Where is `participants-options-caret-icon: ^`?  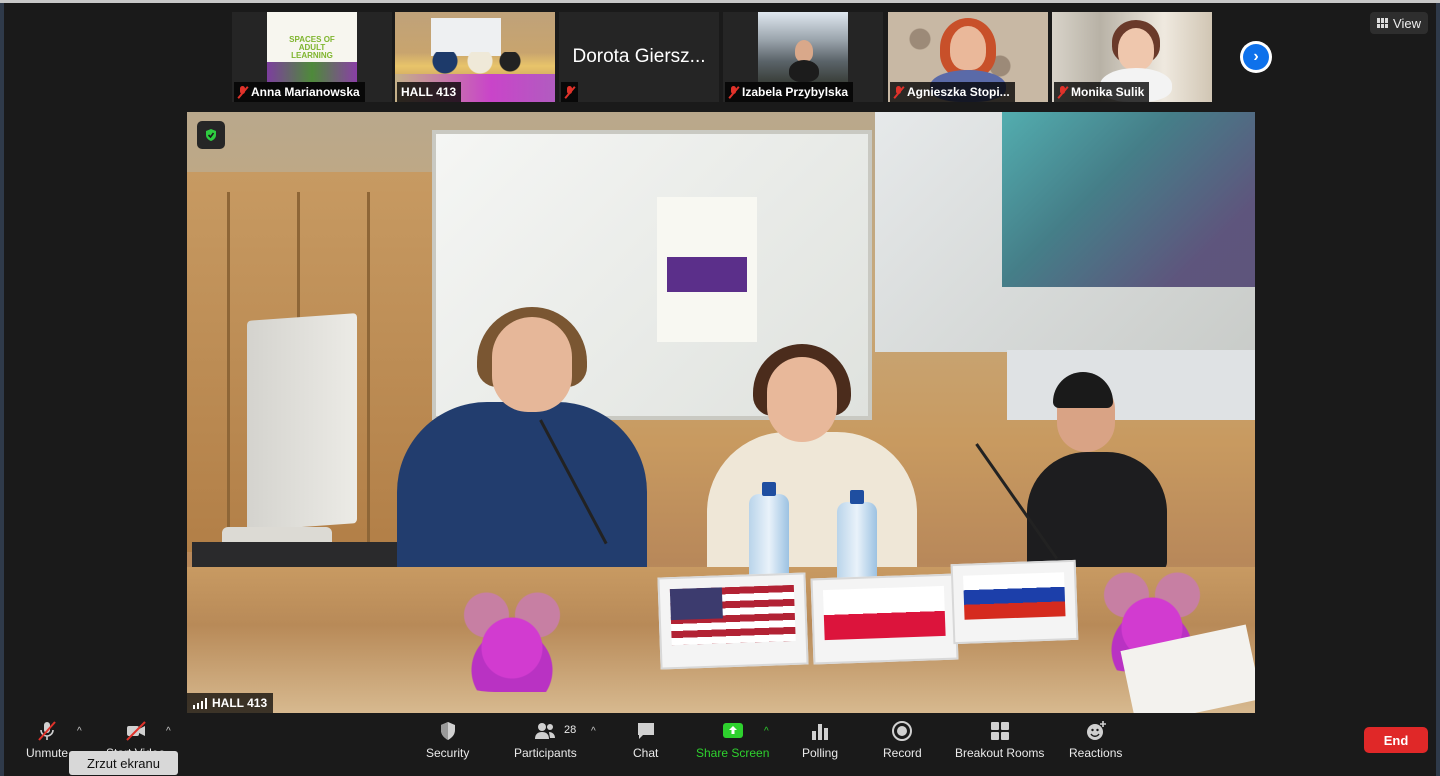
participants-options-caret-icon: ^ is located at coordinates (593, 731).